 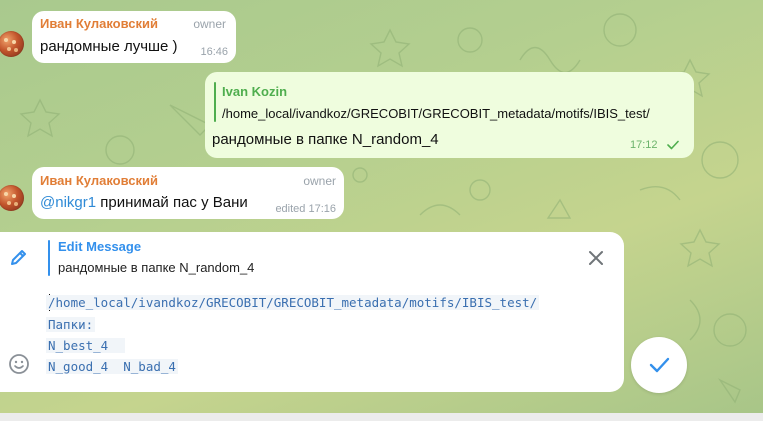 What do you see at coordinates (86, 345) in the screenshot?
I see `message-input-line: N_best_4` at bounding box center [86, 345].